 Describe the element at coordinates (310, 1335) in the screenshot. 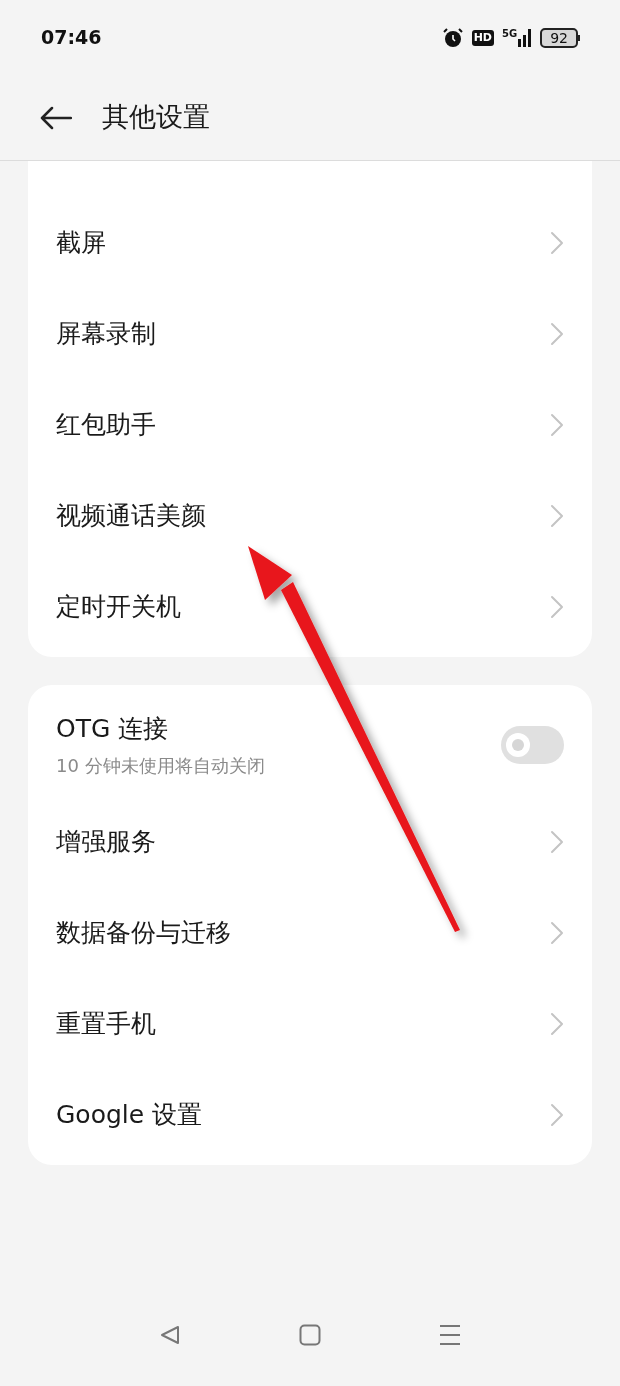

I see `home-nav-icon` at that location.